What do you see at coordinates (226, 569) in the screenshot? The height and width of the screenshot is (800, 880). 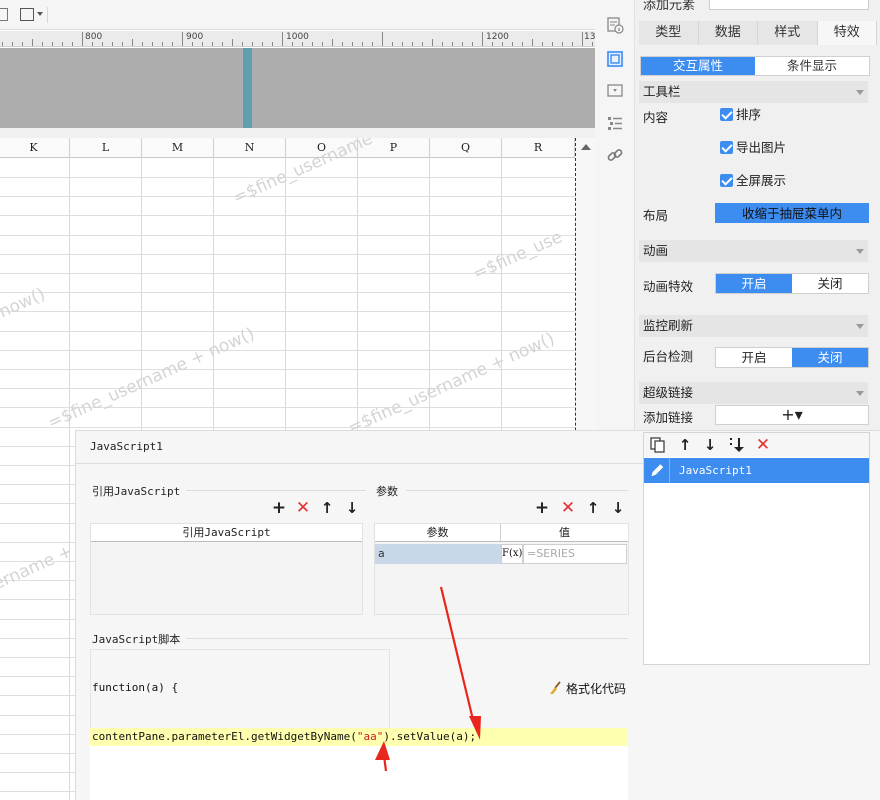 I see `ref-js-table: 引用JavaScript` at bounding box center [226, 569].